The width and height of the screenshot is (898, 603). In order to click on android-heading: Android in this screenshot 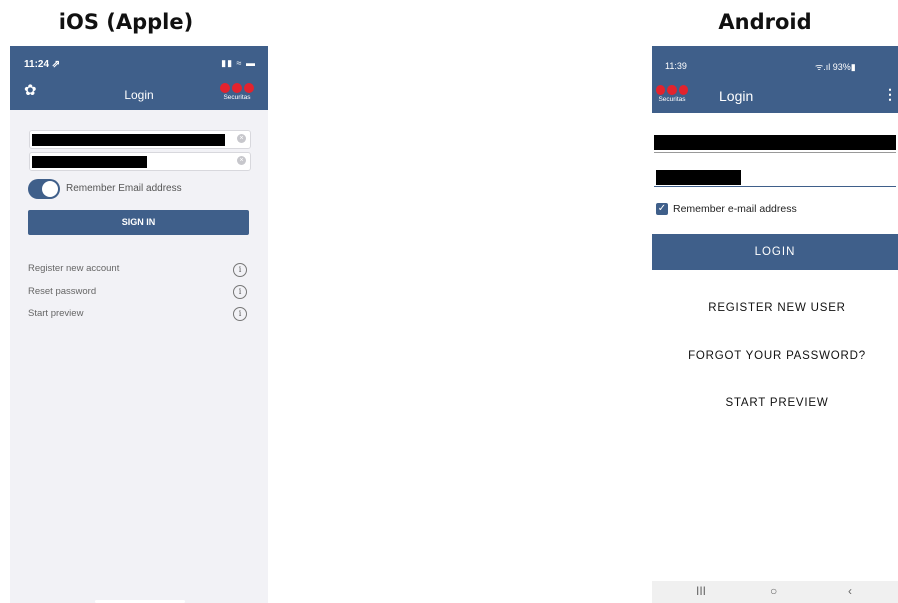, I will do `click(765, 22)`.